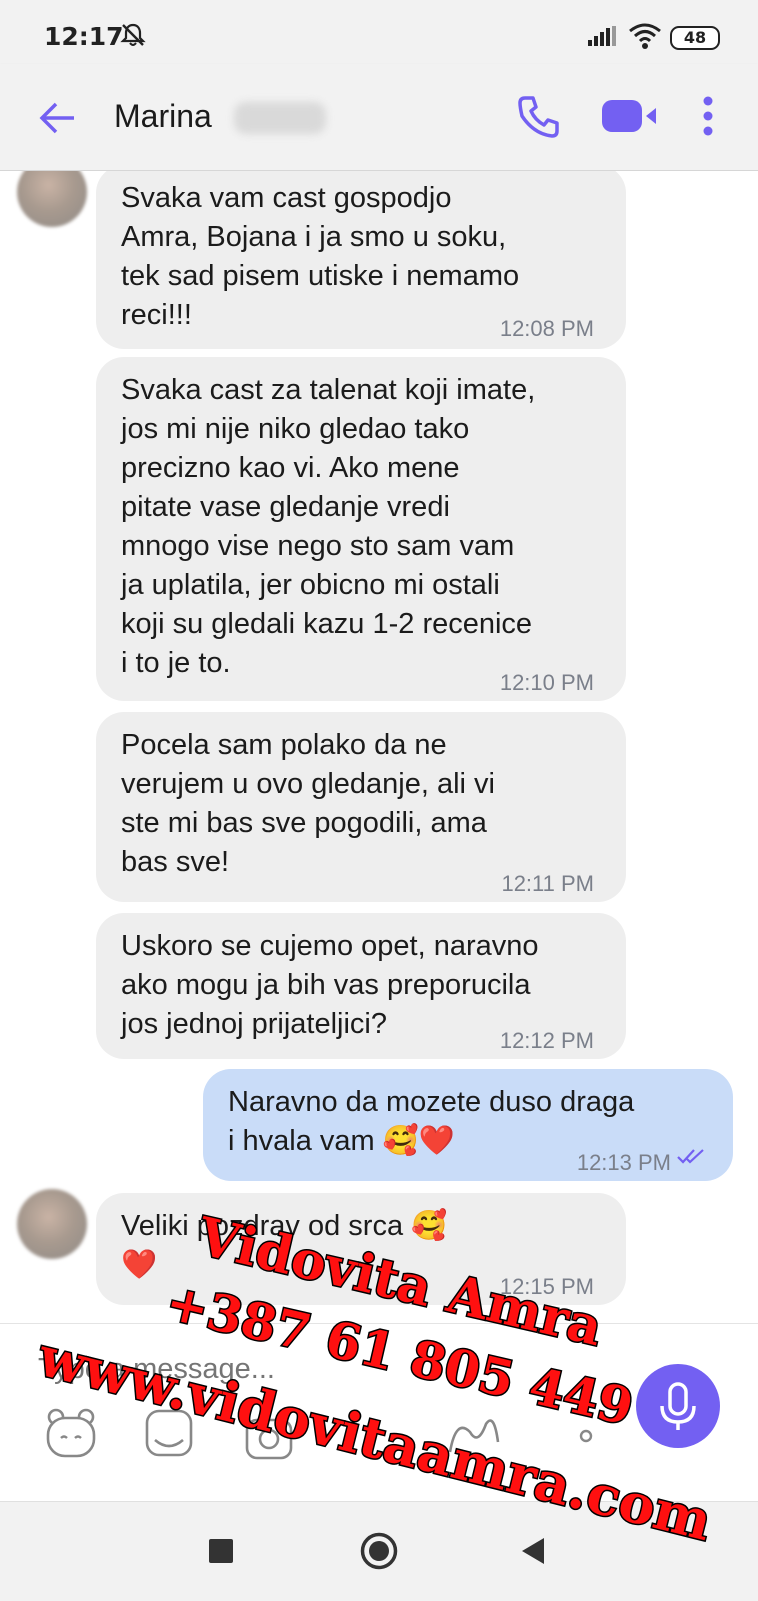 The image size is (758, 1601). I want to click on home-icon, so click(379, 1551).